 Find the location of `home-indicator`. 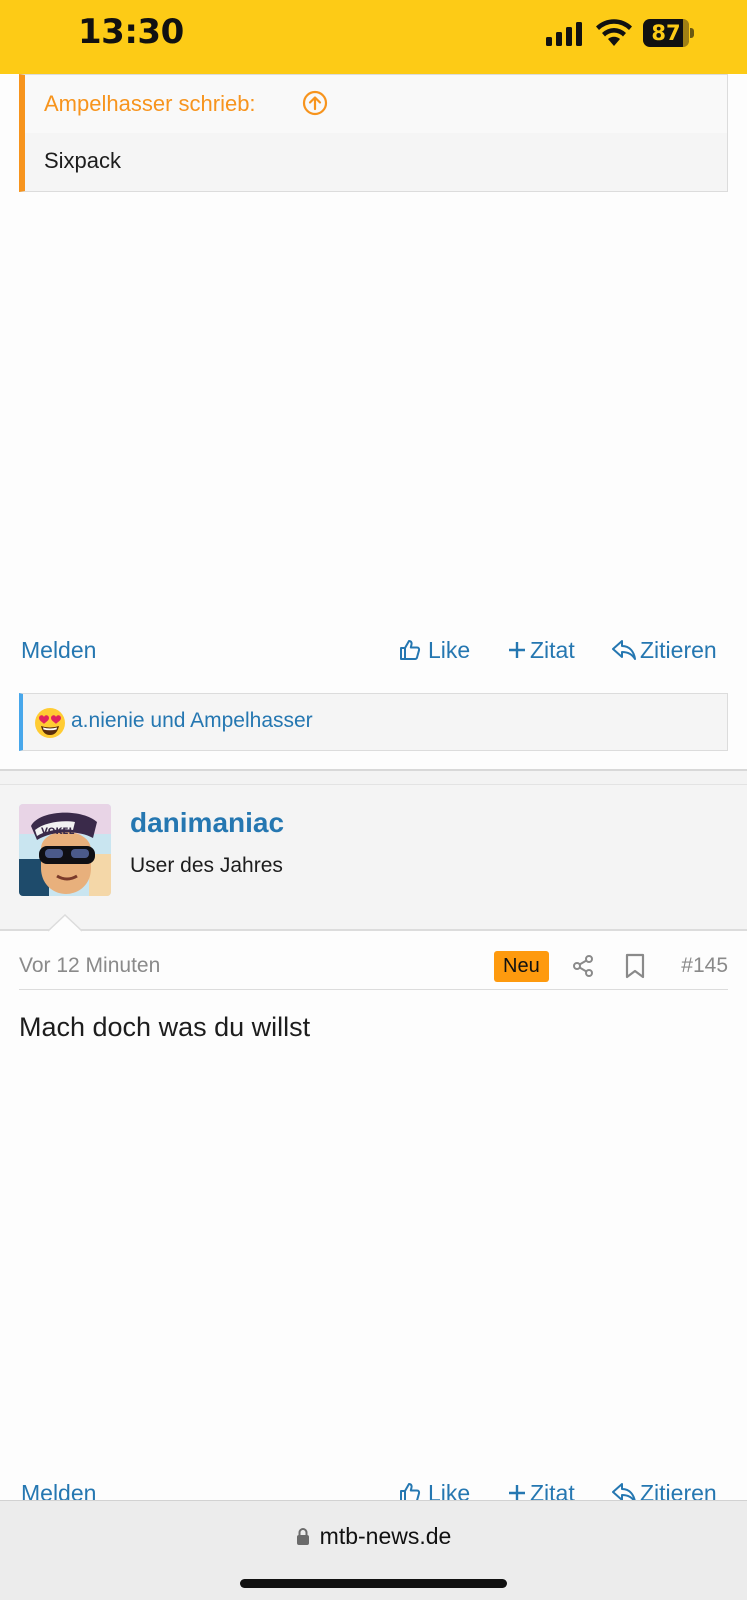

home-indicator is located at coordinates (373, 1583).